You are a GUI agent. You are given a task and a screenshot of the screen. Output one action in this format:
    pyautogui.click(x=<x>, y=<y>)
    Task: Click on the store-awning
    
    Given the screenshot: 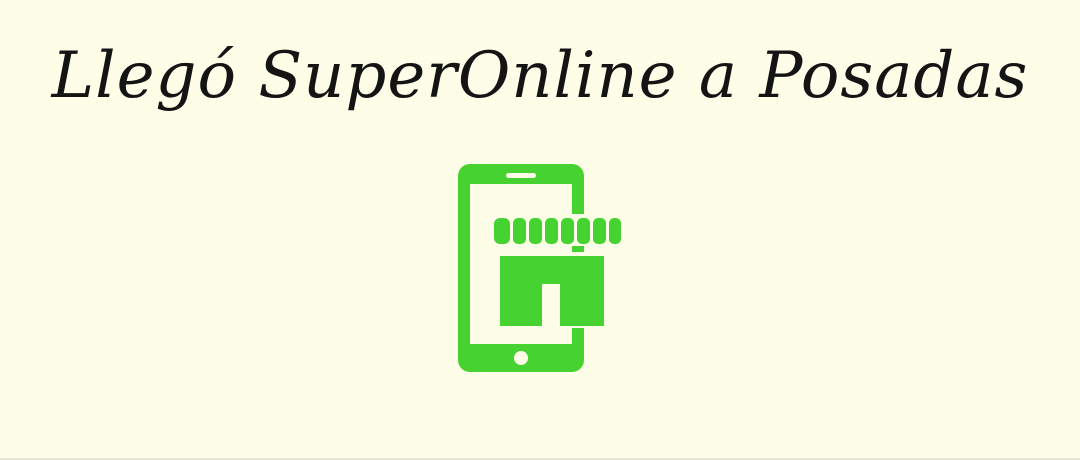 What is the action you would take?
    pyautogui.click(x=556, y=230)
    